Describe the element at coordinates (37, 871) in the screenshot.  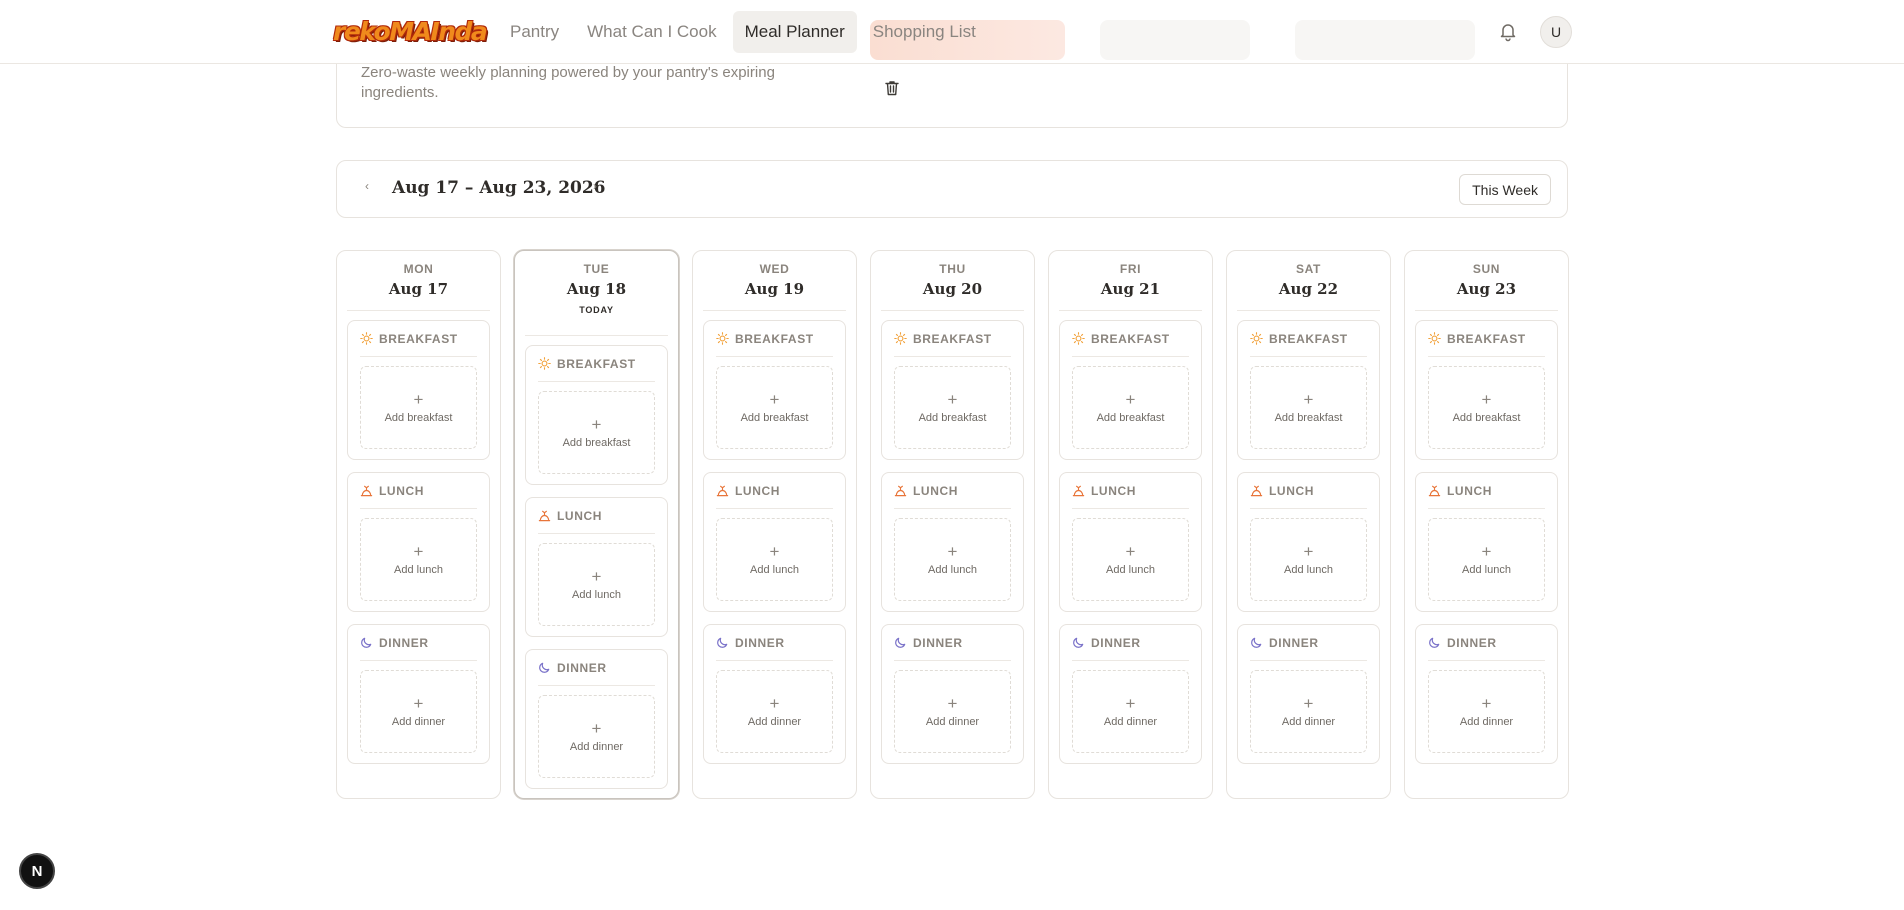
I see `dev-tools-badge: N` at that location.